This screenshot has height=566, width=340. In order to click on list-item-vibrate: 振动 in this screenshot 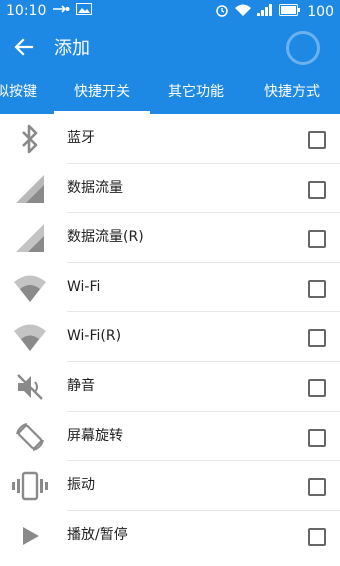, I will do `click(170, 486)`.